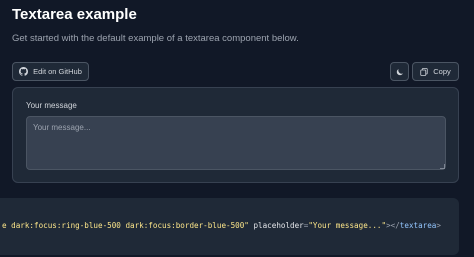  Describe the element at coordinates (393, 225) in the screenshot. I see `code-close-bracket: ></` at that location.